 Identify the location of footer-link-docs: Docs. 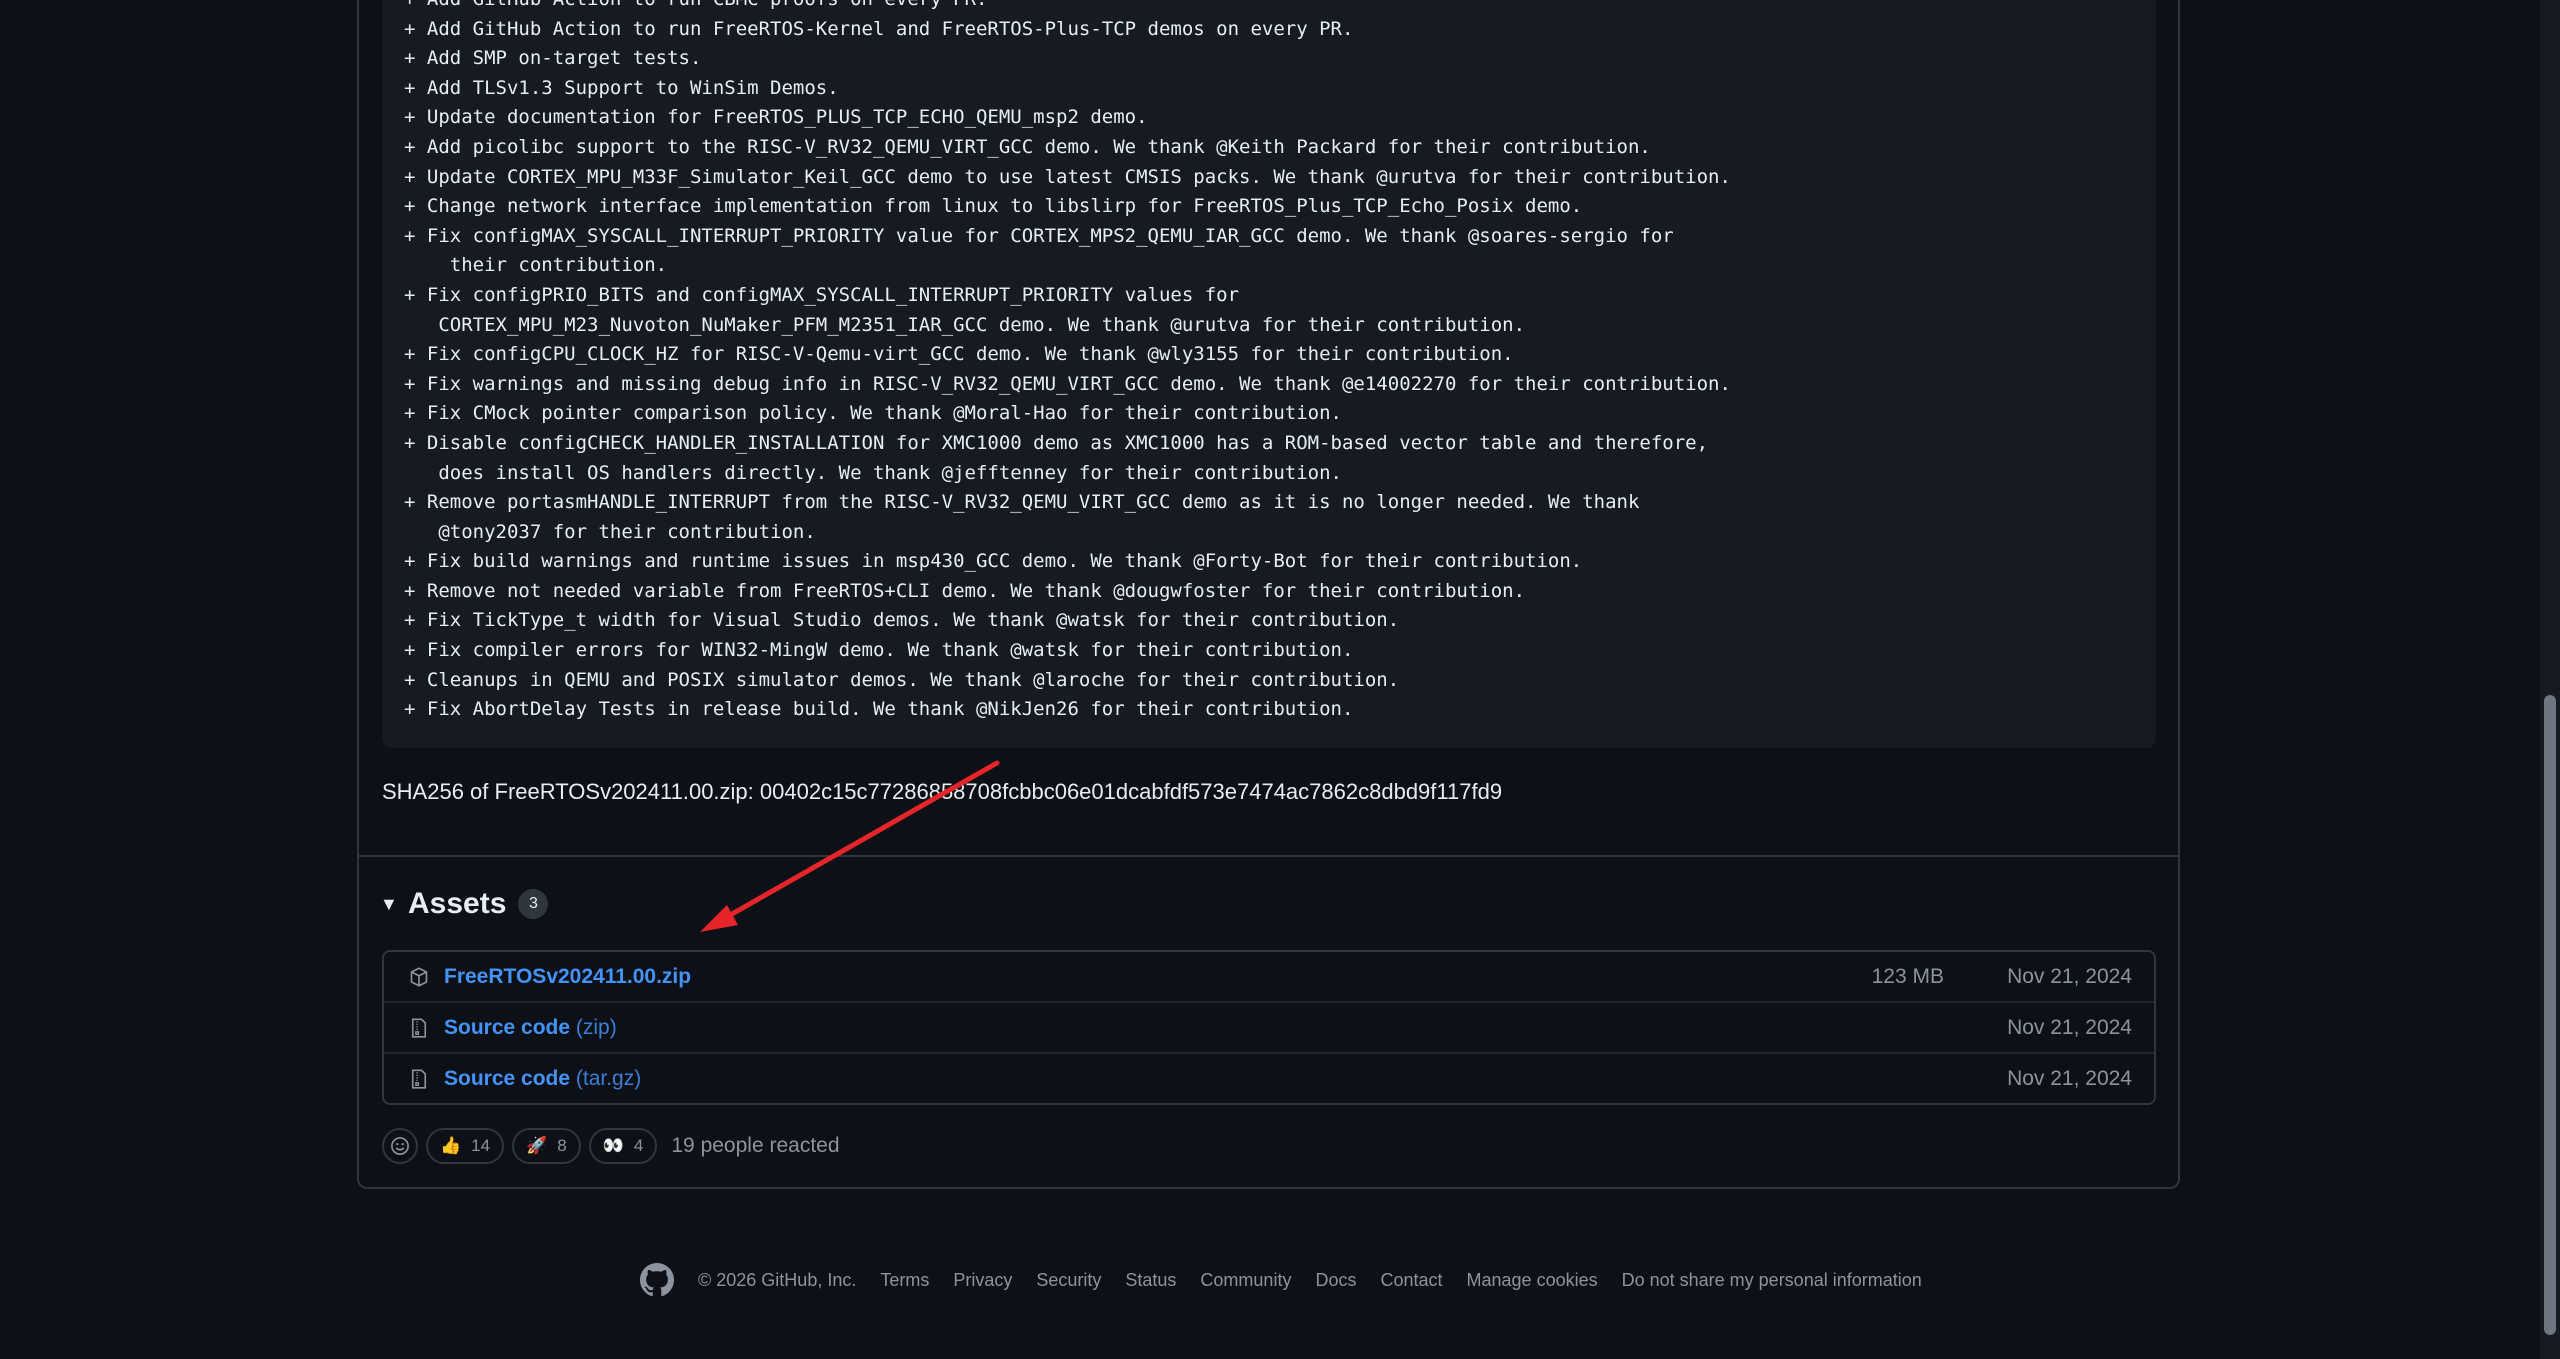
(1335, 1280).